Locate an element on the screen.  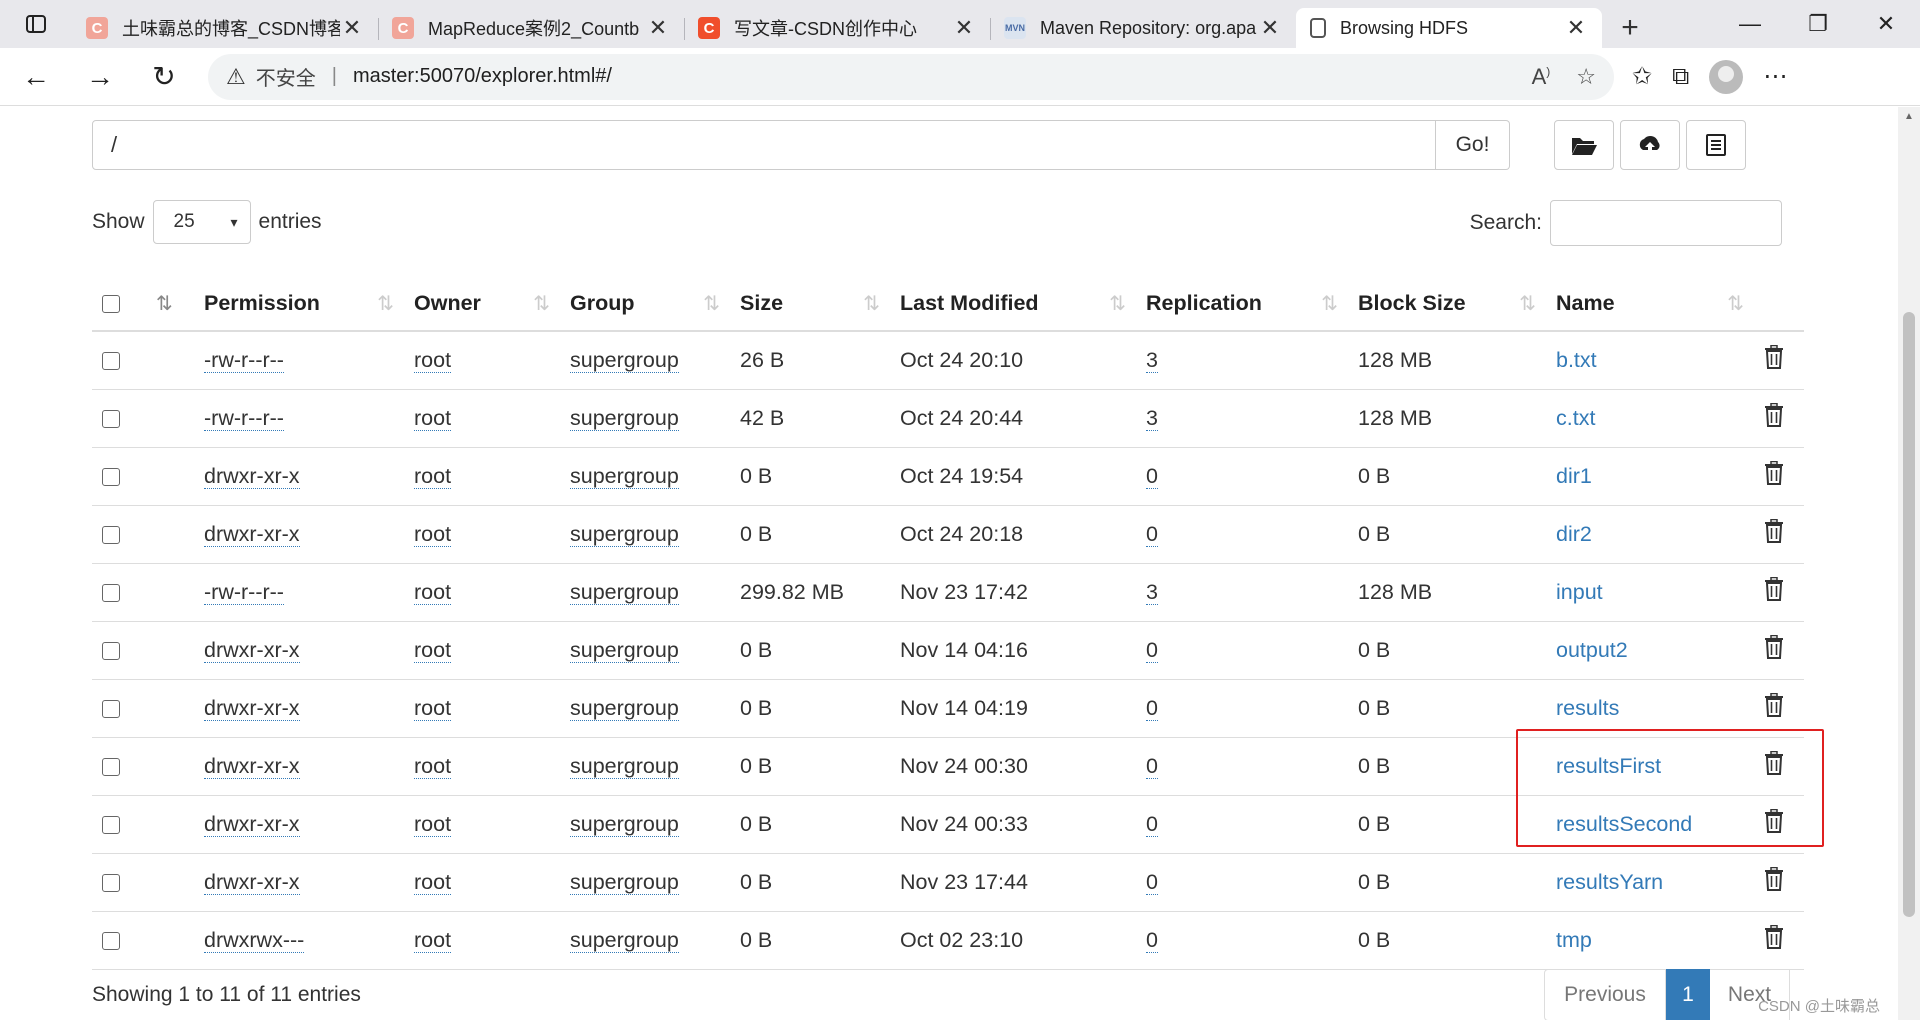
file-name-link: input is located at coordinates (1579, 592).